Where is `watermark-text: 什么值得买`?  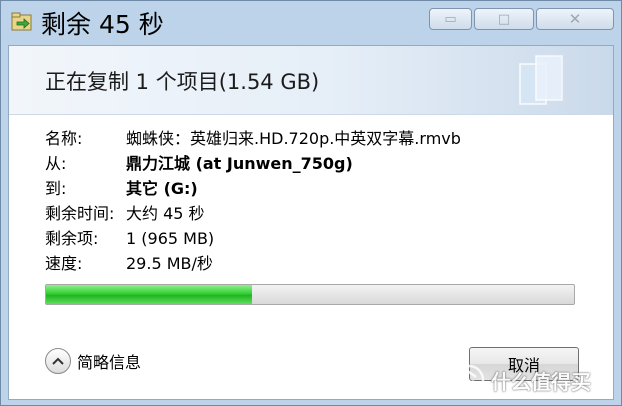 watermark-text: 什么值得买 is located at coordinates (541, 381).